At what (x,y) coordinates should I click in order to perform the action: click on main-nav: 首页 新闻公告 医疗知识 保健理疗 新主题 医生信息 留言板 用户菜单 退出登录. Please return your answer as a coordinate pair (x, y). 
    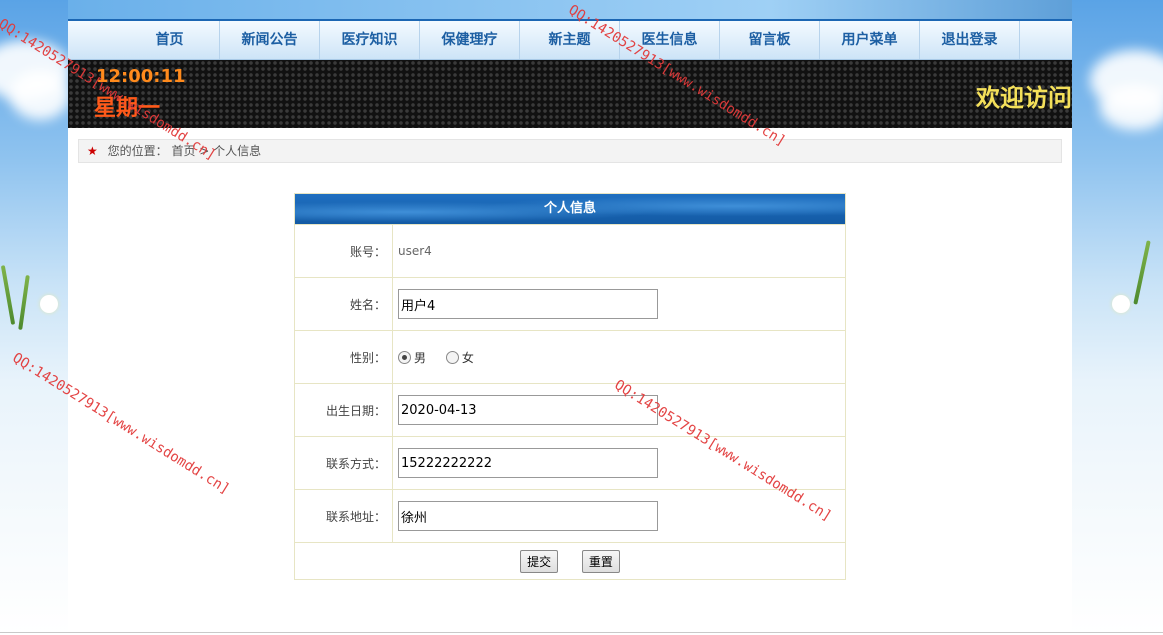
    Looking at the image, I should click on (570, 40).